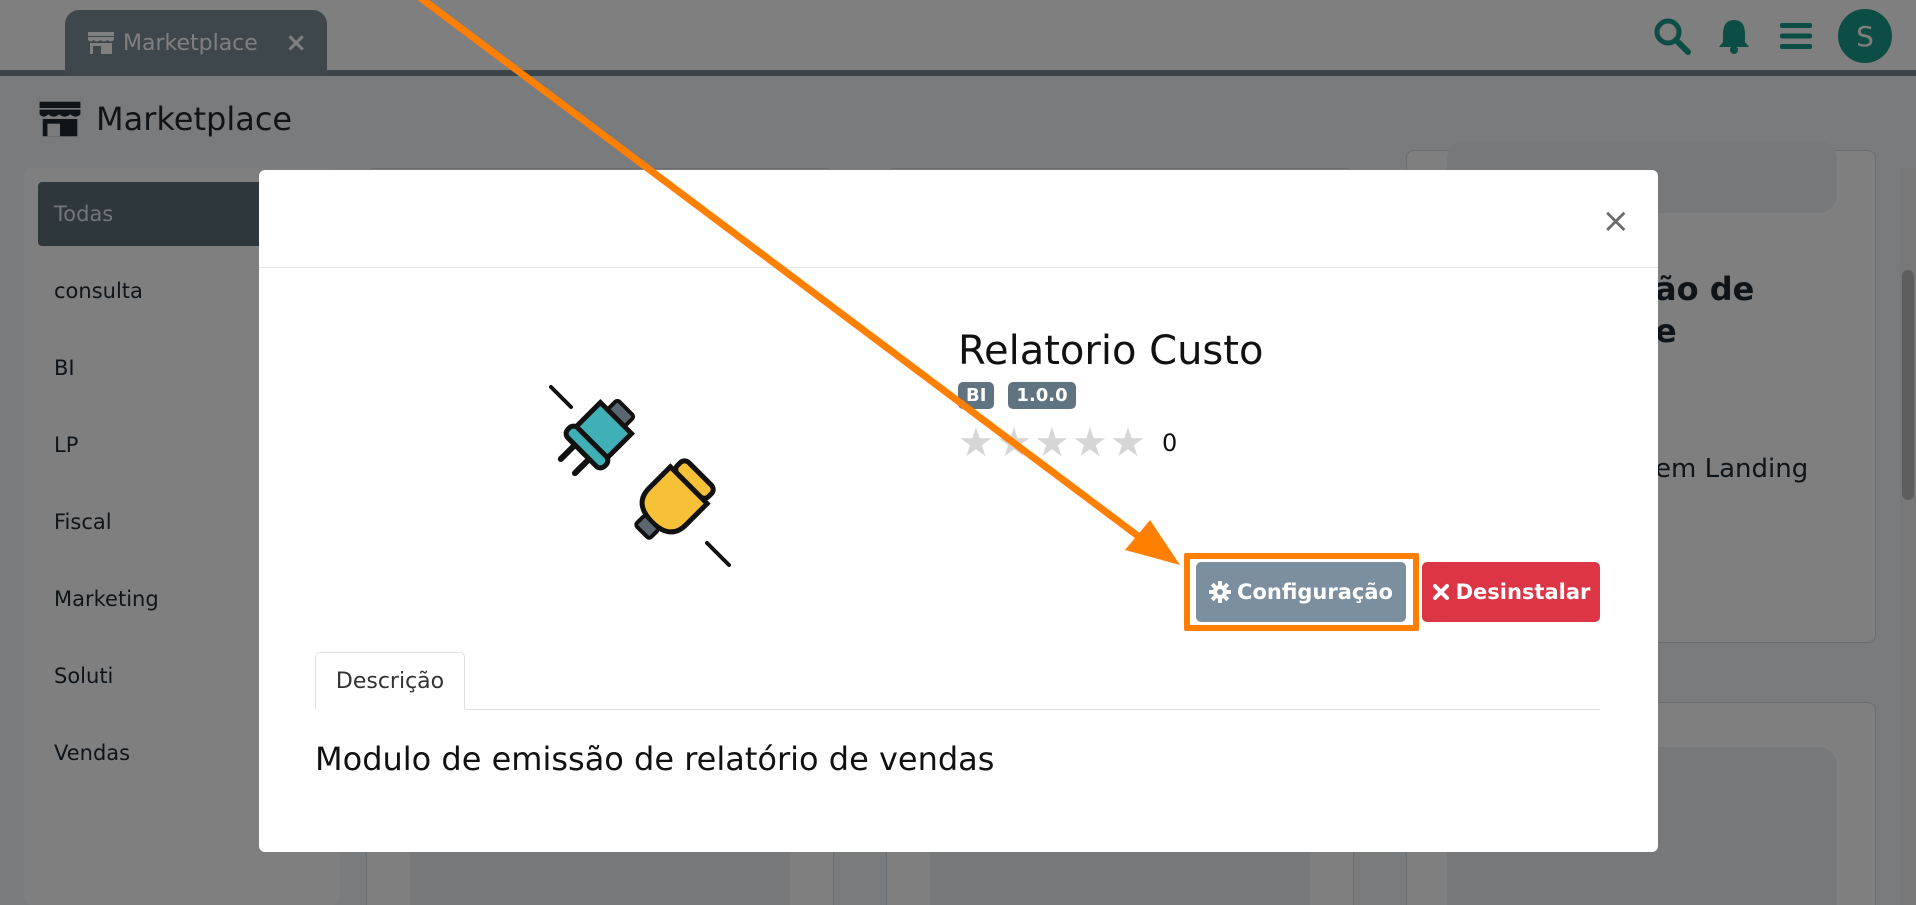 This screenshot has width=1916, height=905. What do you see at coordinates (1616, 221) in the screenshot?
I see `close-icon: ×` at bounding box center [1616, 221].